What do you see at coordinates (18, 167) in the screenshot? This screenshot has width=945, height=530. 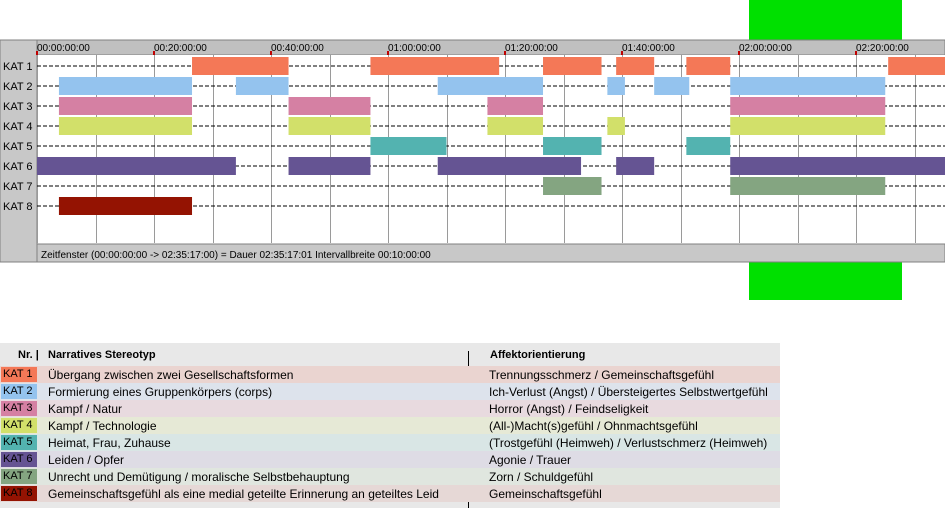 I see `row-label: KAT 6` at bounding box center [18, 167].